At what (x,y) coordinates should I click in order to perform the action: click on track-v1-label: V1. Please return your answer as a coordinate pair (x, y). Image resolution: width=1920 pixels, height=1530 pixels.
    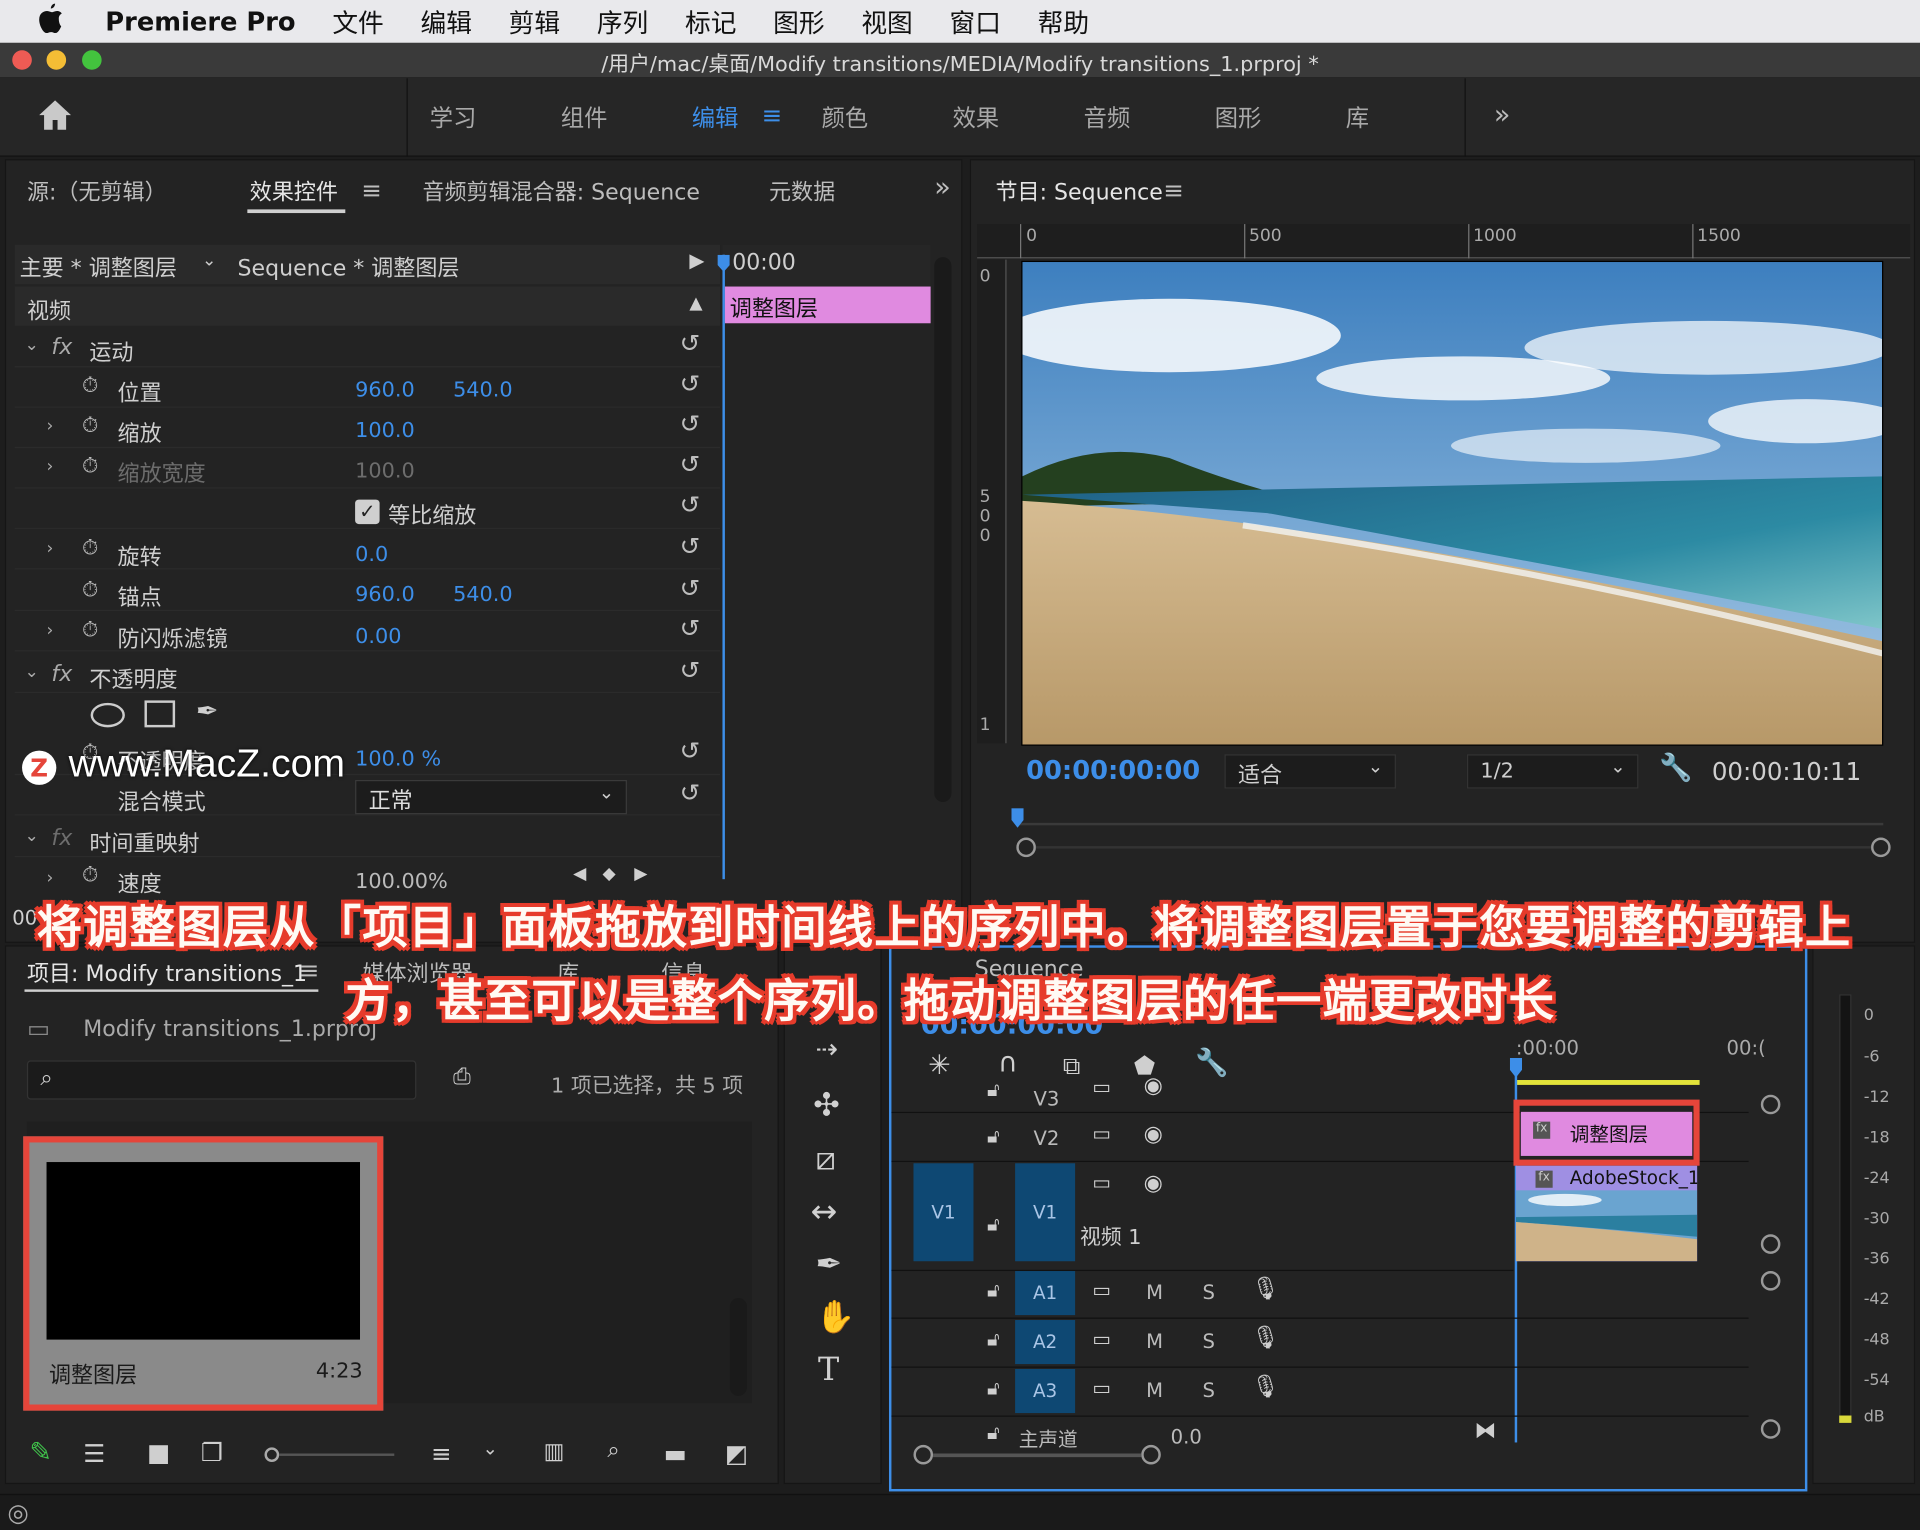
    Looking at the image, I should click on (1045, 1212).